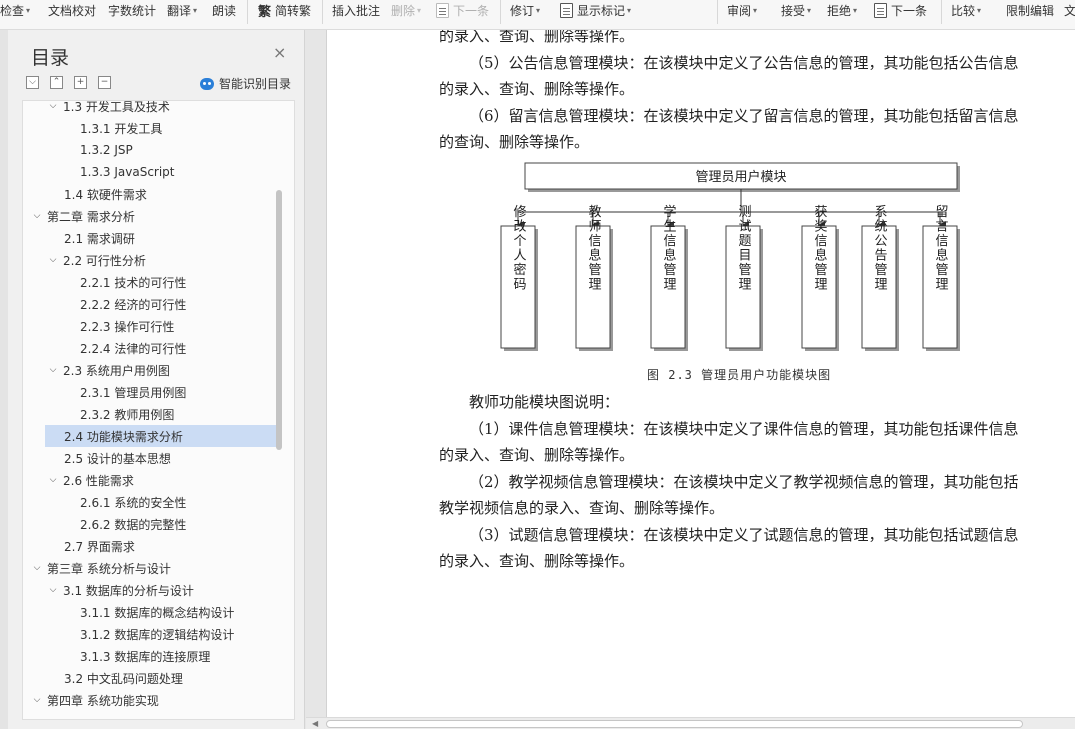 This screenshot has height=729, width=1075. I want to click on toc-item: 2.1 需求调研, so click(150, 238).